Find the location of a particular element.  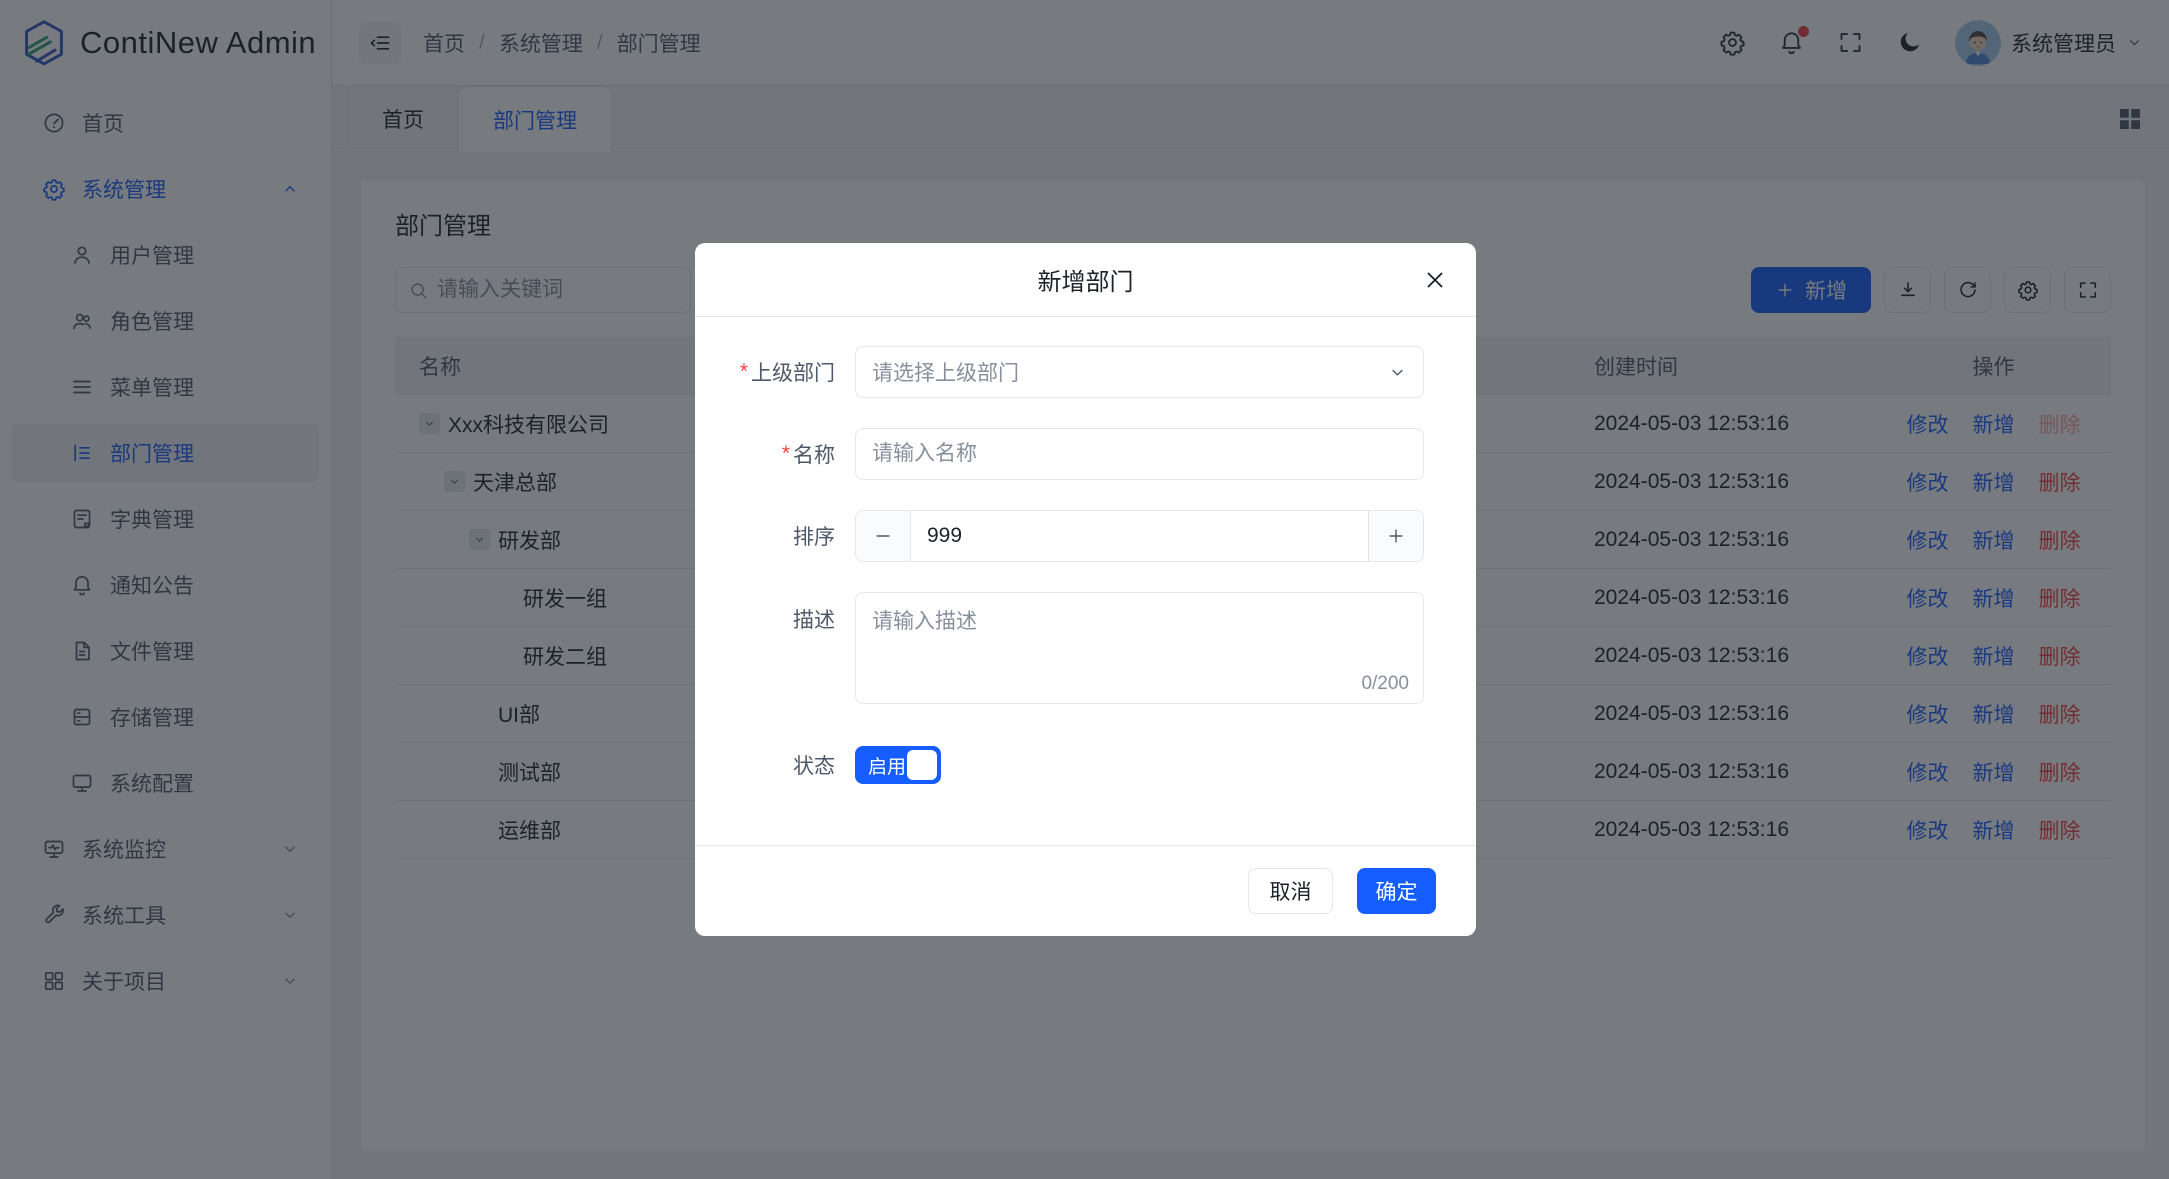

field-status: 状态 启用 is located at coordinates (1085, 765).